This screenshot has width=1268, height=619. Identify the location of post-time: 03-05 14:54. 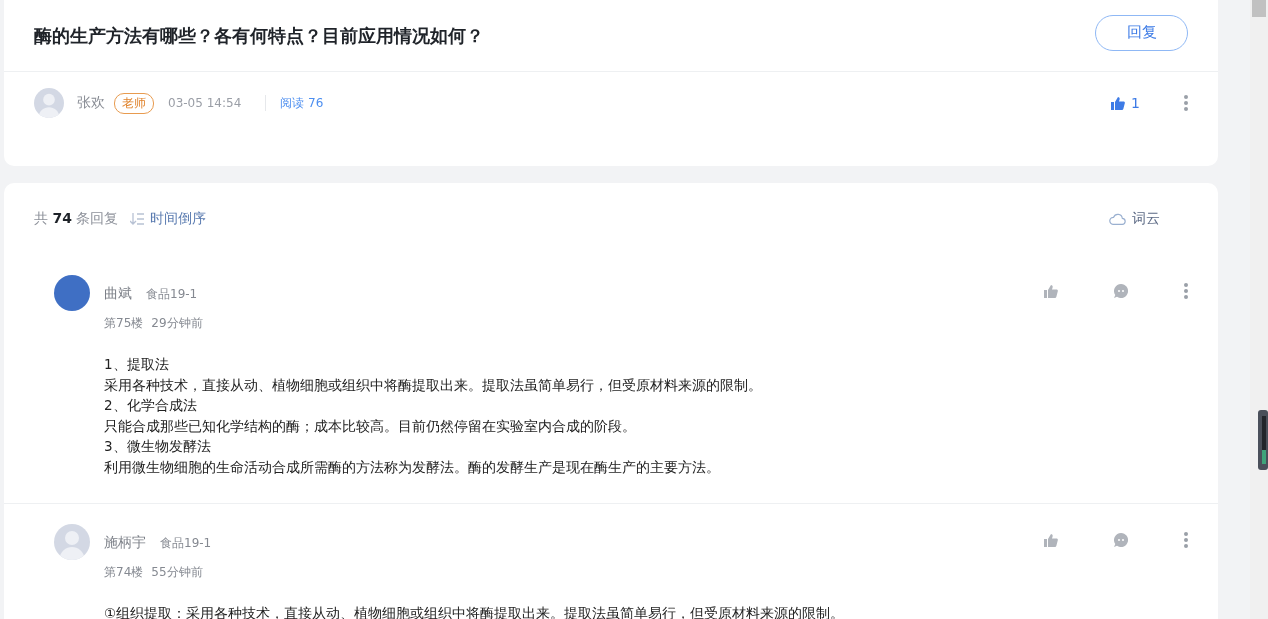
(205, 103).